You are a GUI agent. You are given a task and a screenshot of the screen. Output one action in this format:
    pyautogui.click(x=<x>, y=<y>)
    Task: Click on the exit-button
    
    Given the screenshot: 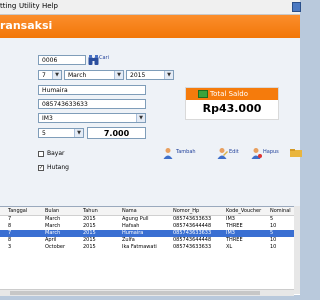 What is the action you would take?
    pyautogui.click(x=296, y=154)
    